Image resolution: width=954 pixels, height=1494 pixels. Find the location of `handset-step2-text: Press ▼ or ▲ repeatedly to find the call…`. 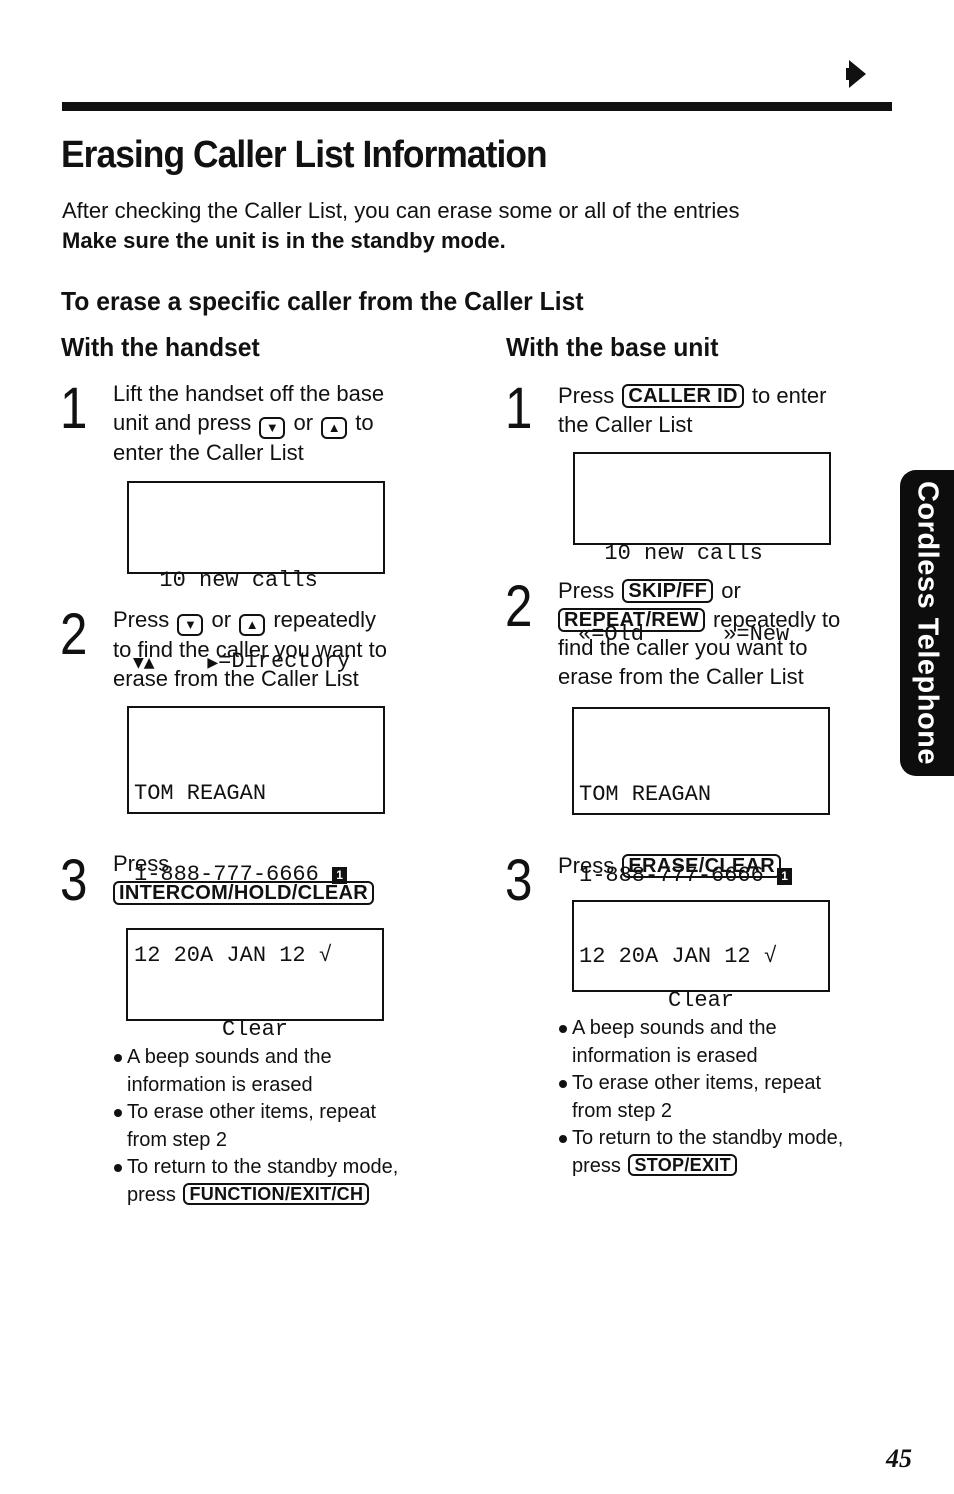

handset-step2-text: Press ▼ or ▲ repeatedly to find the call… is located at coordinates (250, 649).